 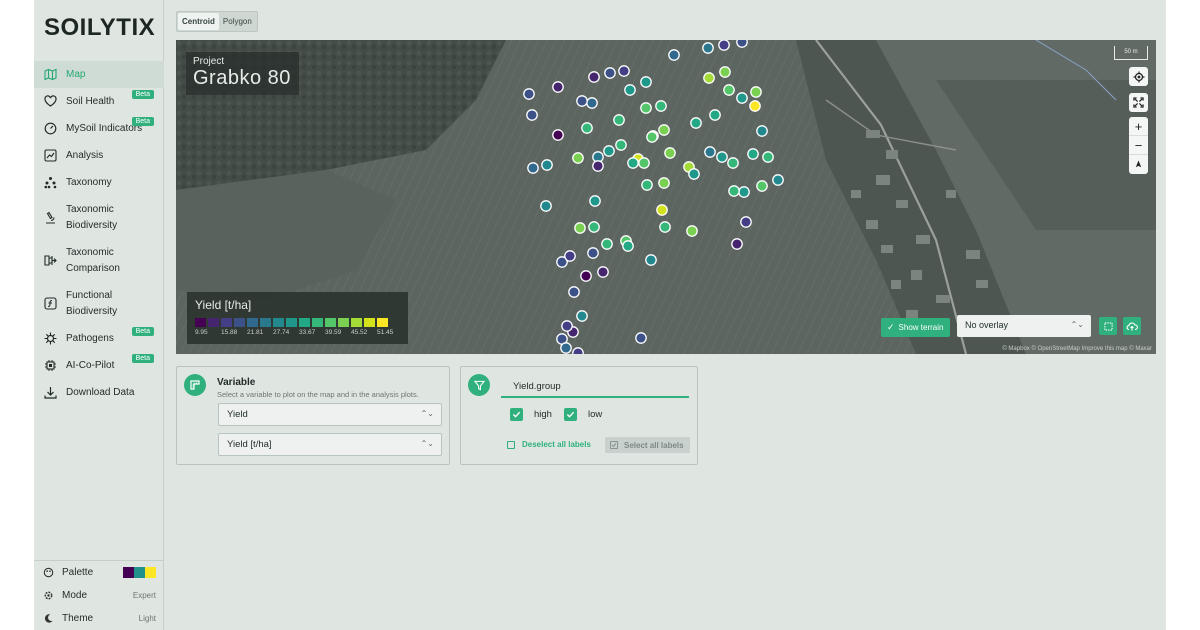 I want to click on sidebar-item-download-data: Download Data, so click(x=99, y=392).